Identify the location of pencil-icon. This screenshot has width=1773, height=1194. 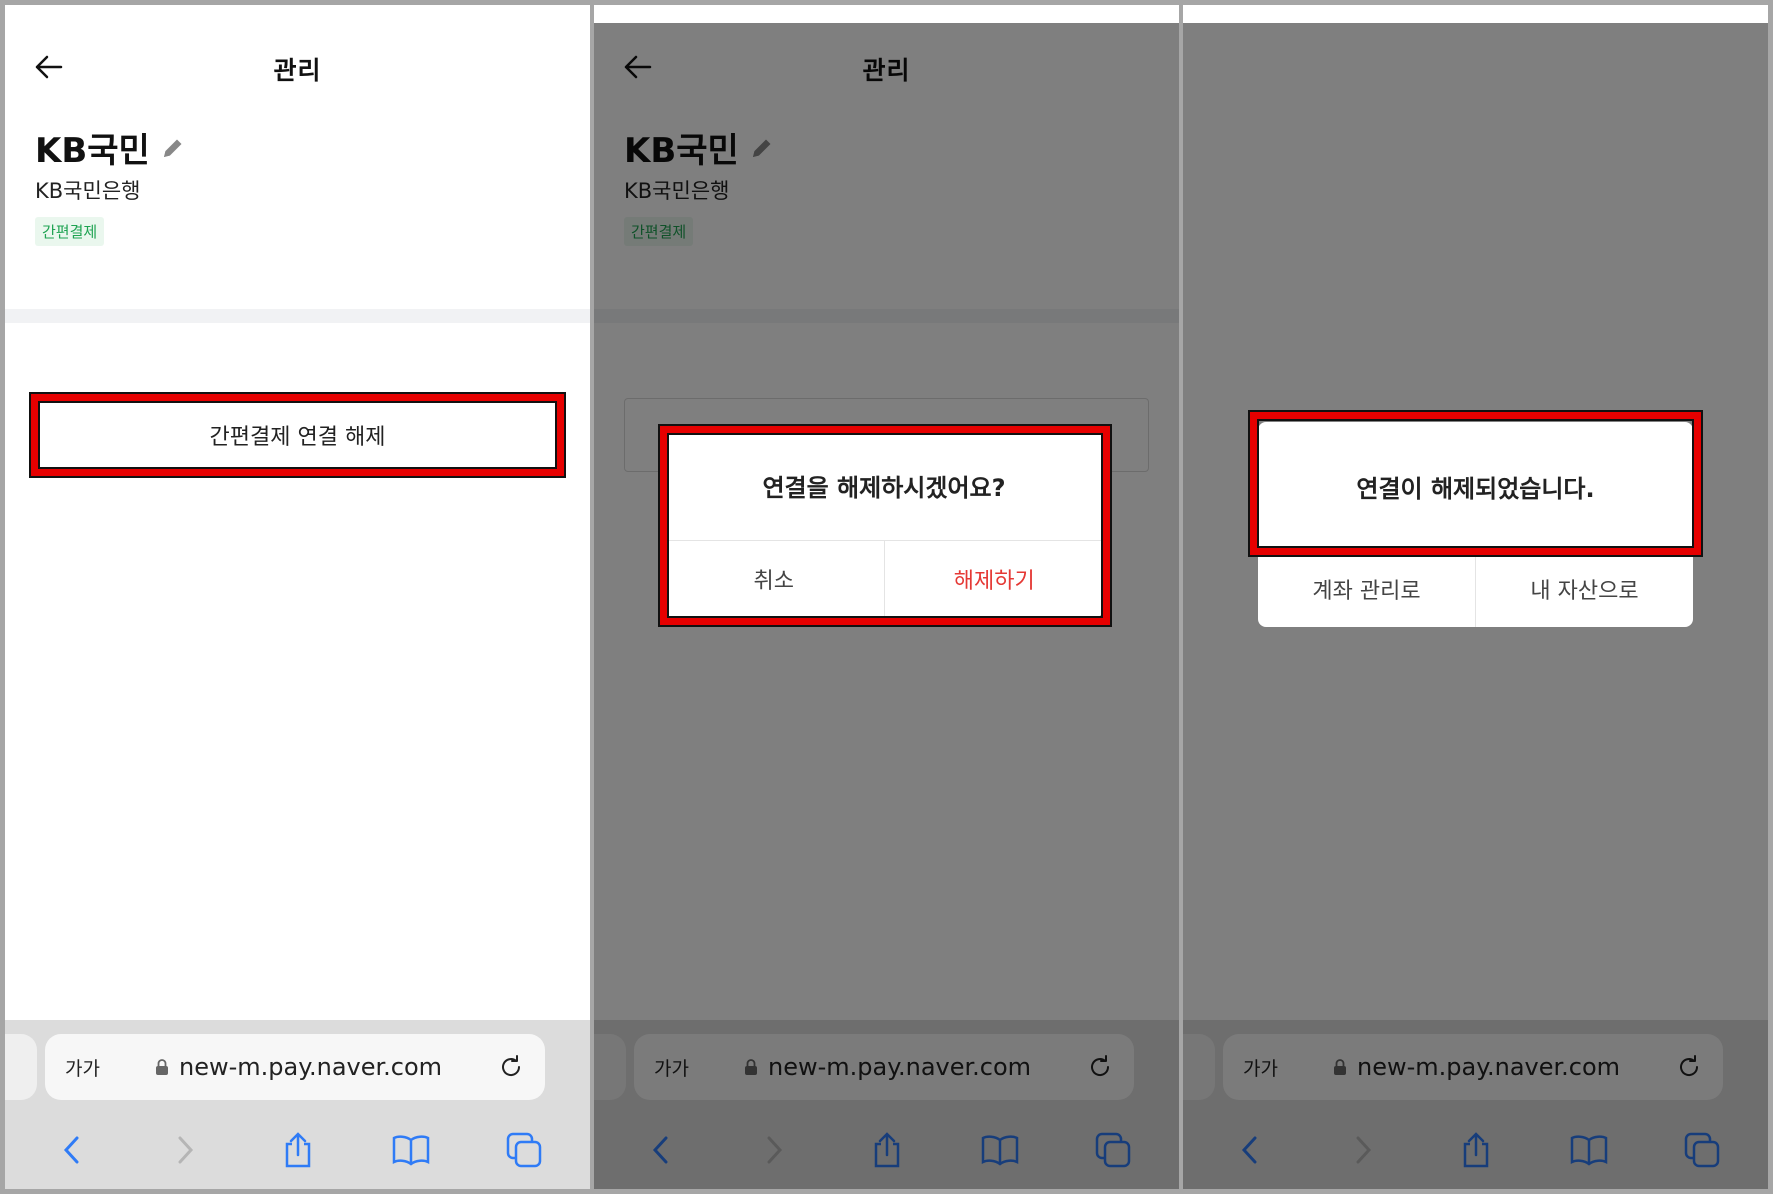
(173, 148).